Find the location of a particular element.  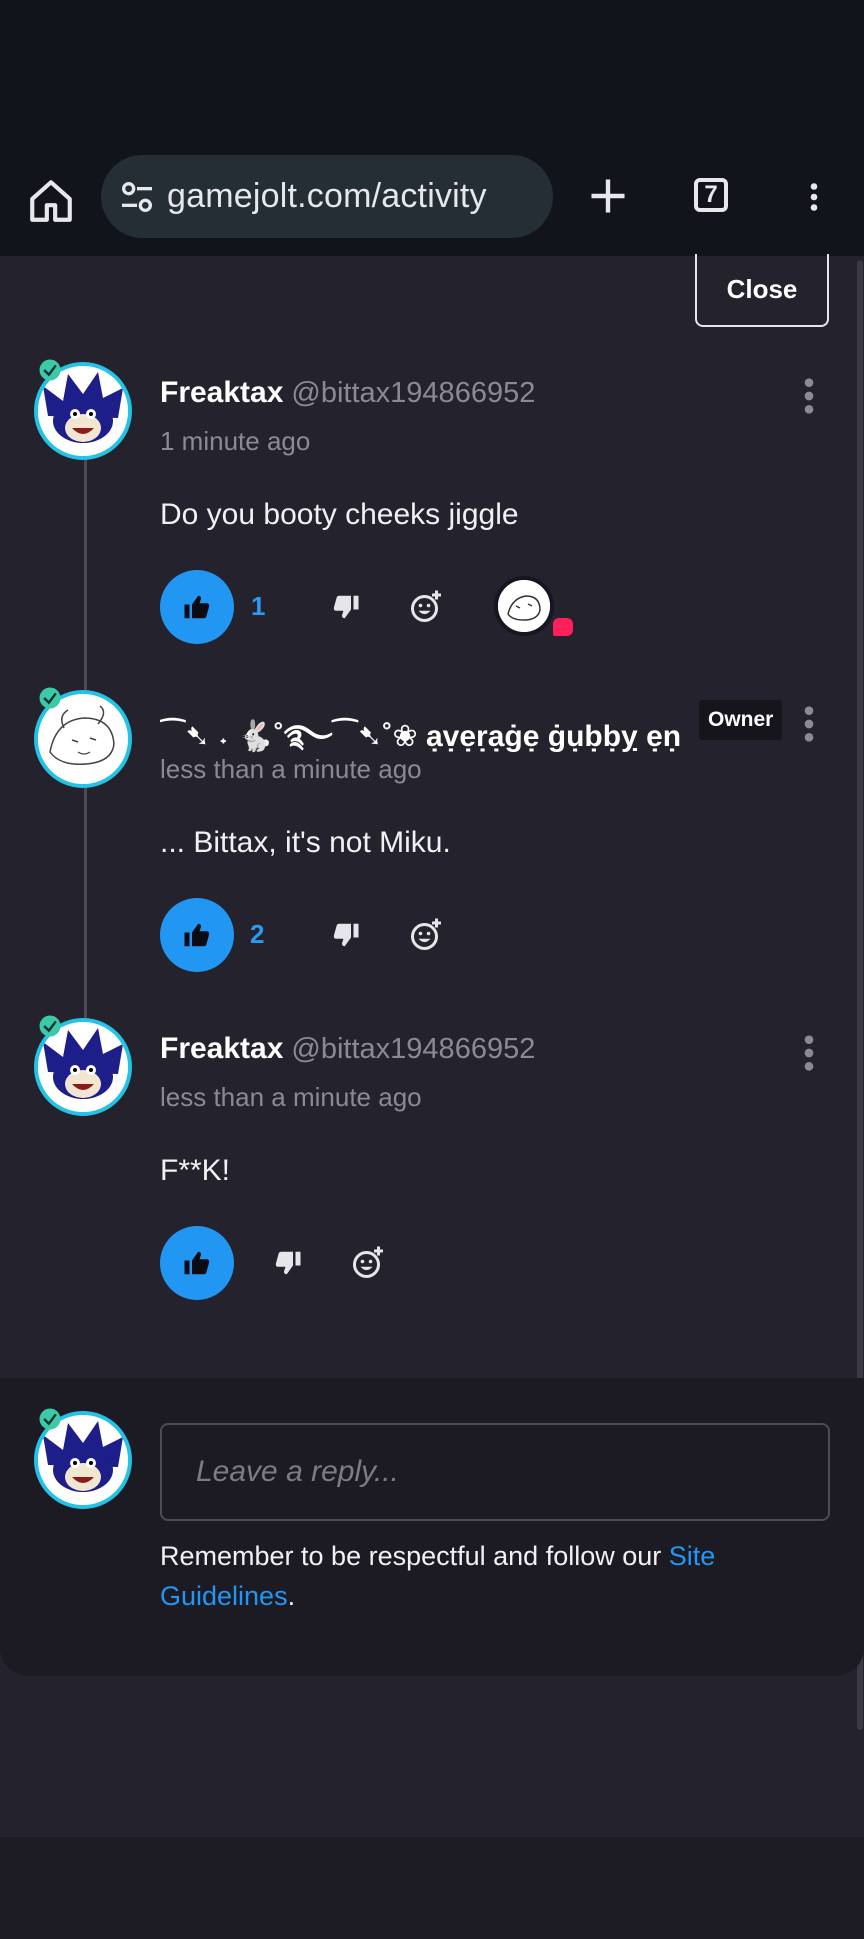

browser-menu-icon is located at coordinates (814, 197).